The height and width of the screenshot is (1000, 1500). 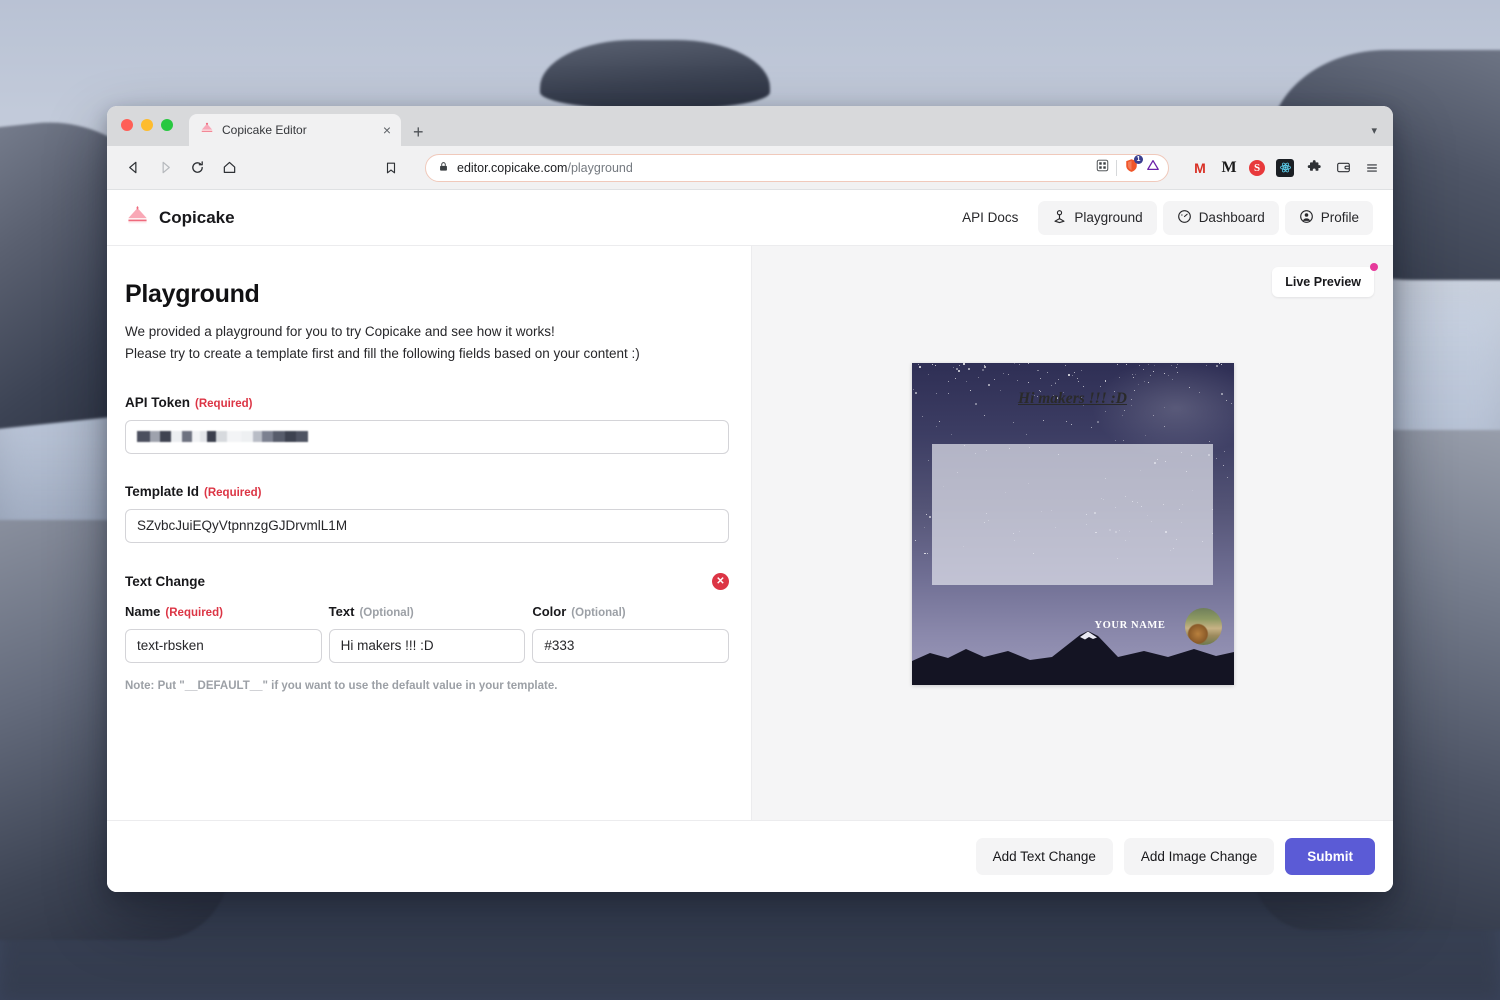 I want to click on minimize-window-button, so click(x=147, y=125).